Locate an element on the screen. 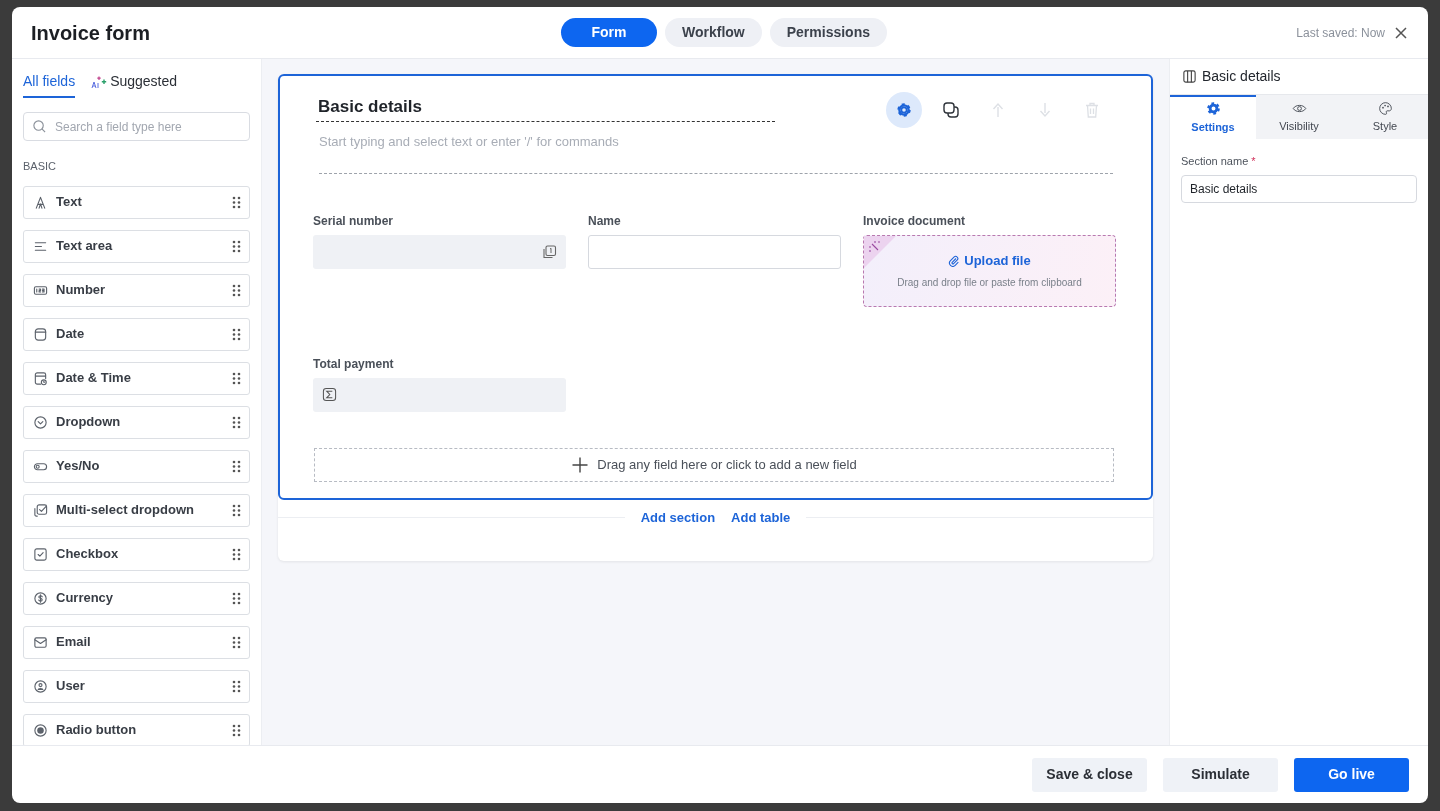  field-type-item: Multi-select dropdown is located at coordinates (136, 510).